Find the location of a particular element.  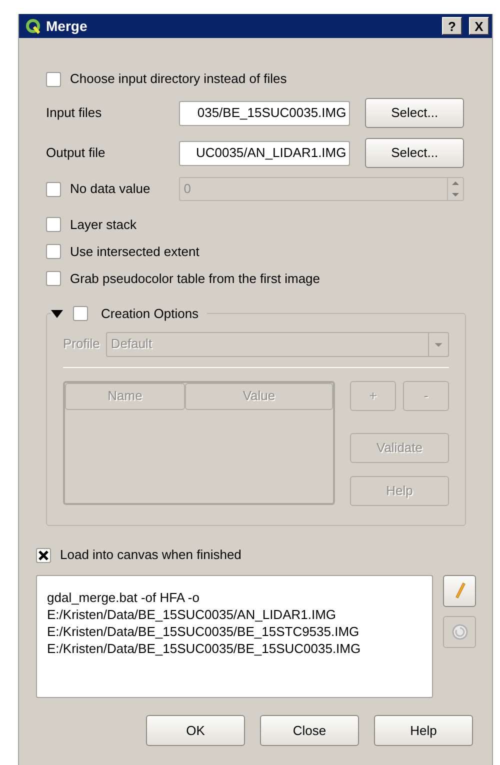

title-close-button: X is located at coordinates (479, 26).